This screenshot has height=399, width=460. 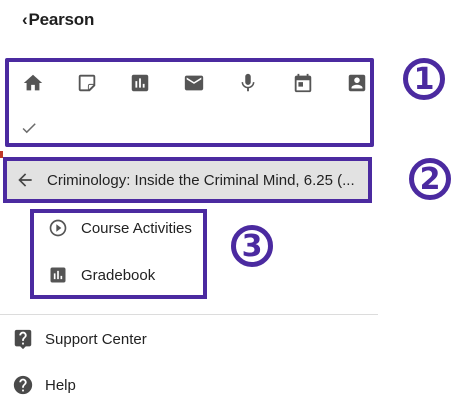 I want to click on home-icon, so click(x=33, y=83).